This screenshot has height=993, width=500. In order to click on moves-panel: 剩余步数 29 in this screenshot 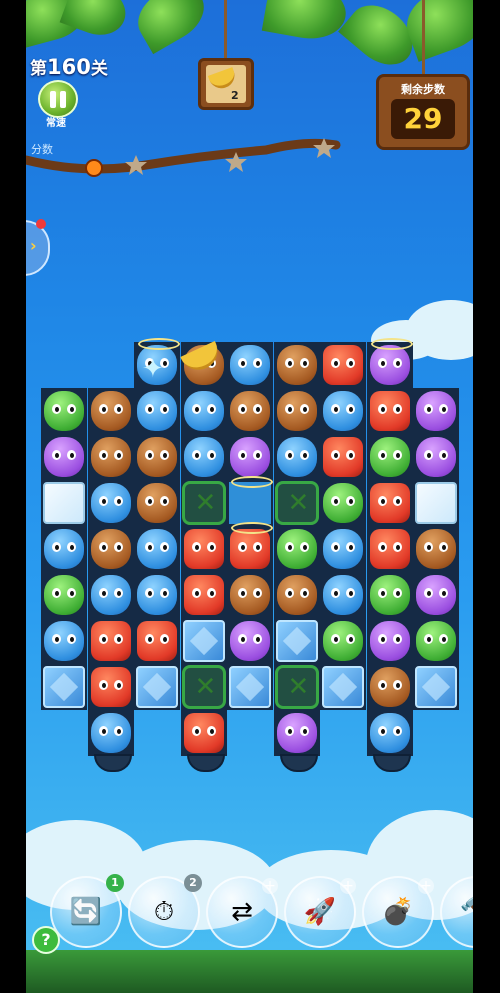, I will do `click(423, 112)`.